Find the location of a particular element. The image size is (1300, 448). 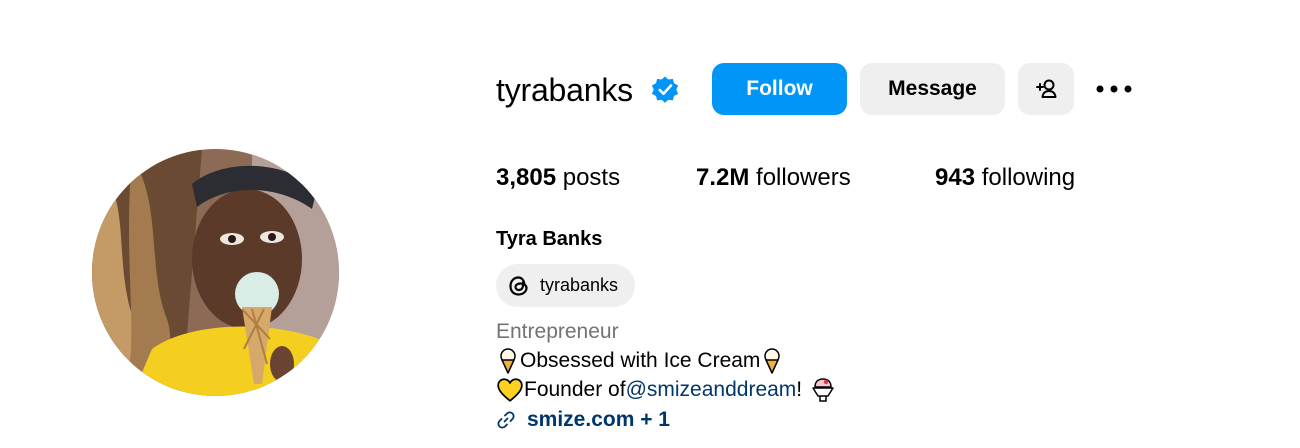

yellow-heart-icon is located at coordinates (510, 390).